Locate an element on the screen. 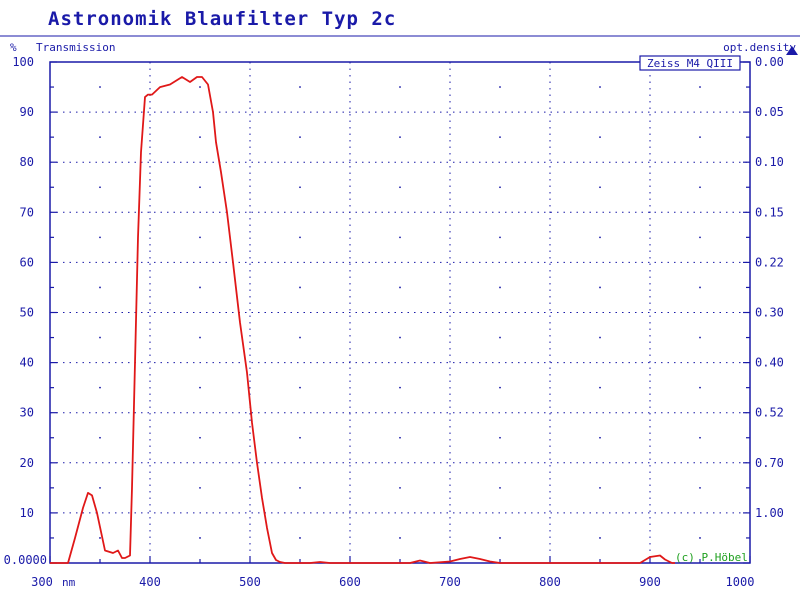  y2-tick-label: 0.05 is located at coordinates (769, 112).